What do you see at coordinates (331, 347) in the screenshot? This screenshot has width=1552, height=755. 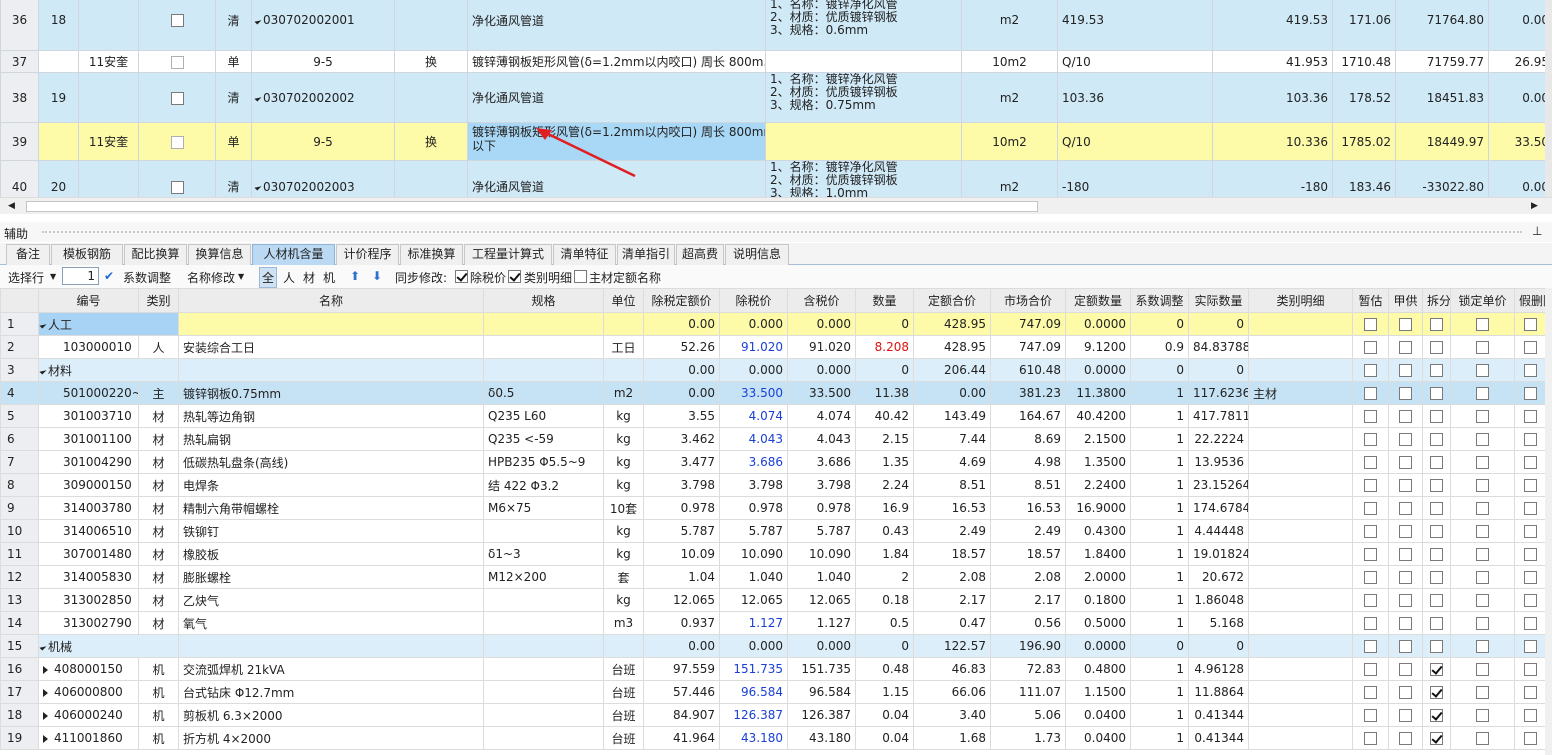 I see `name-cell: 安装综合工日` at bounding box center [331, 347].